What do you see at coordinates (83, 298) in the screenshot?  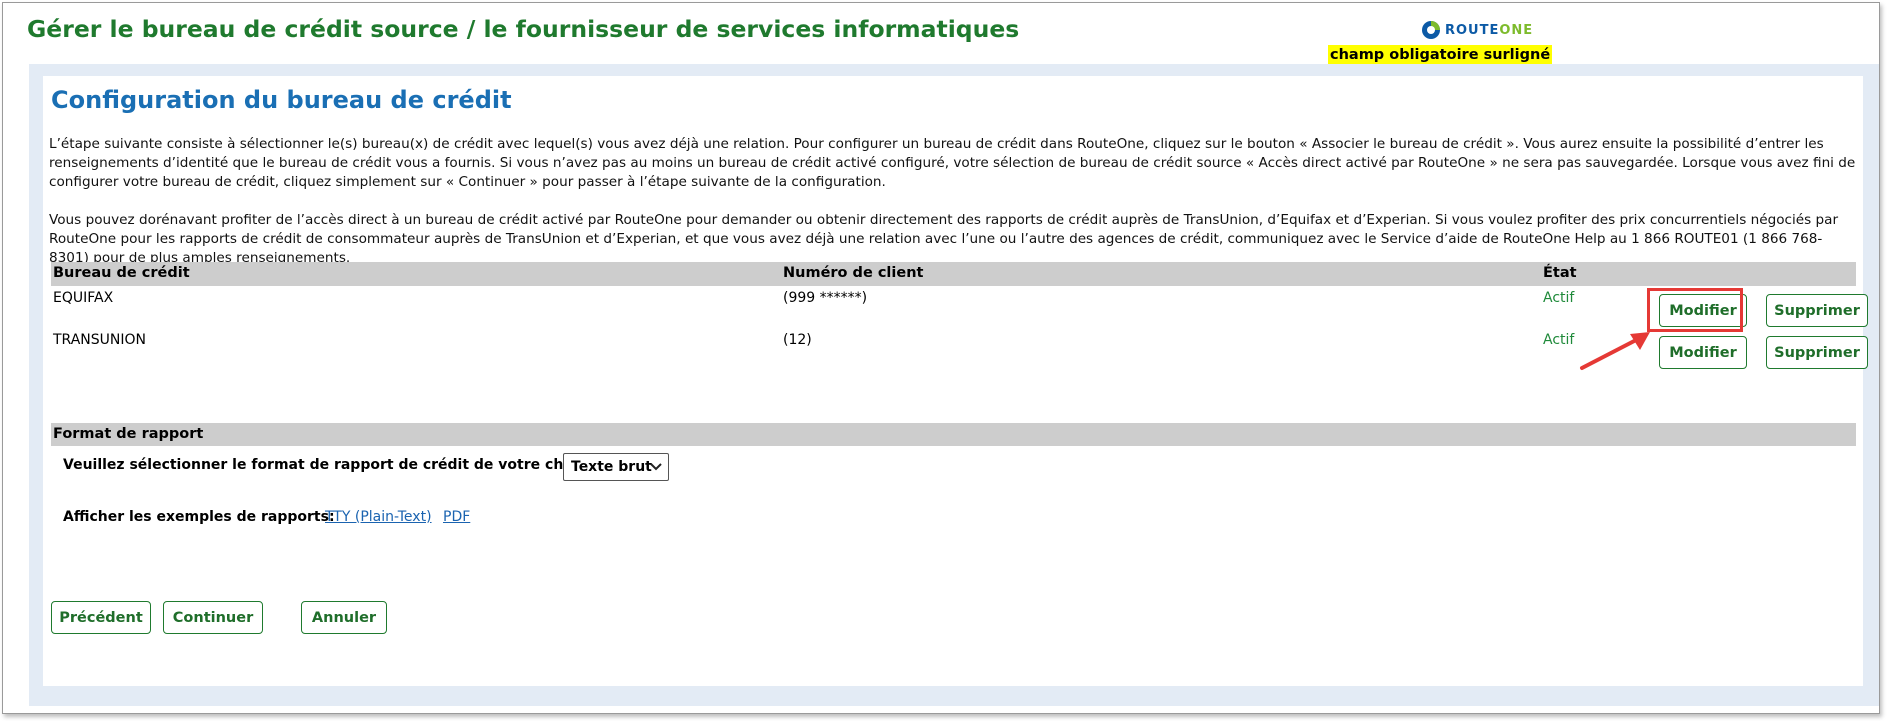 I see `bureau-name: EQUIFAX` at bounding box center [83, 298].